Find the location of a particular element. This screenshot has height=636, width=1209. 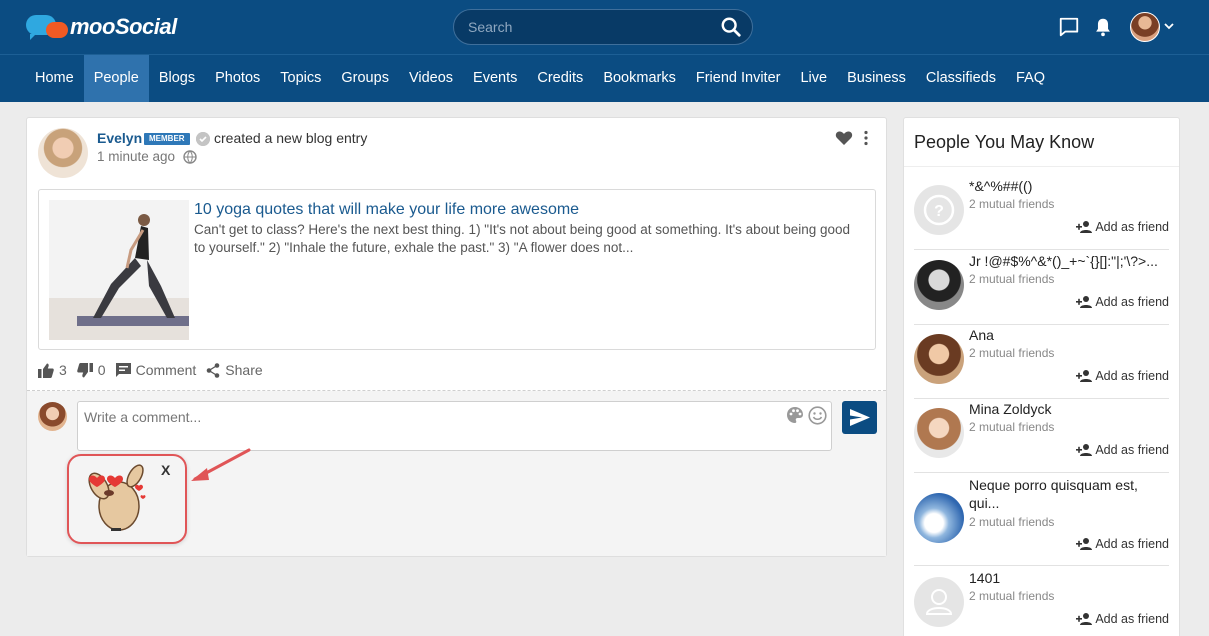

share-icon is located at coordinates (213, 370).